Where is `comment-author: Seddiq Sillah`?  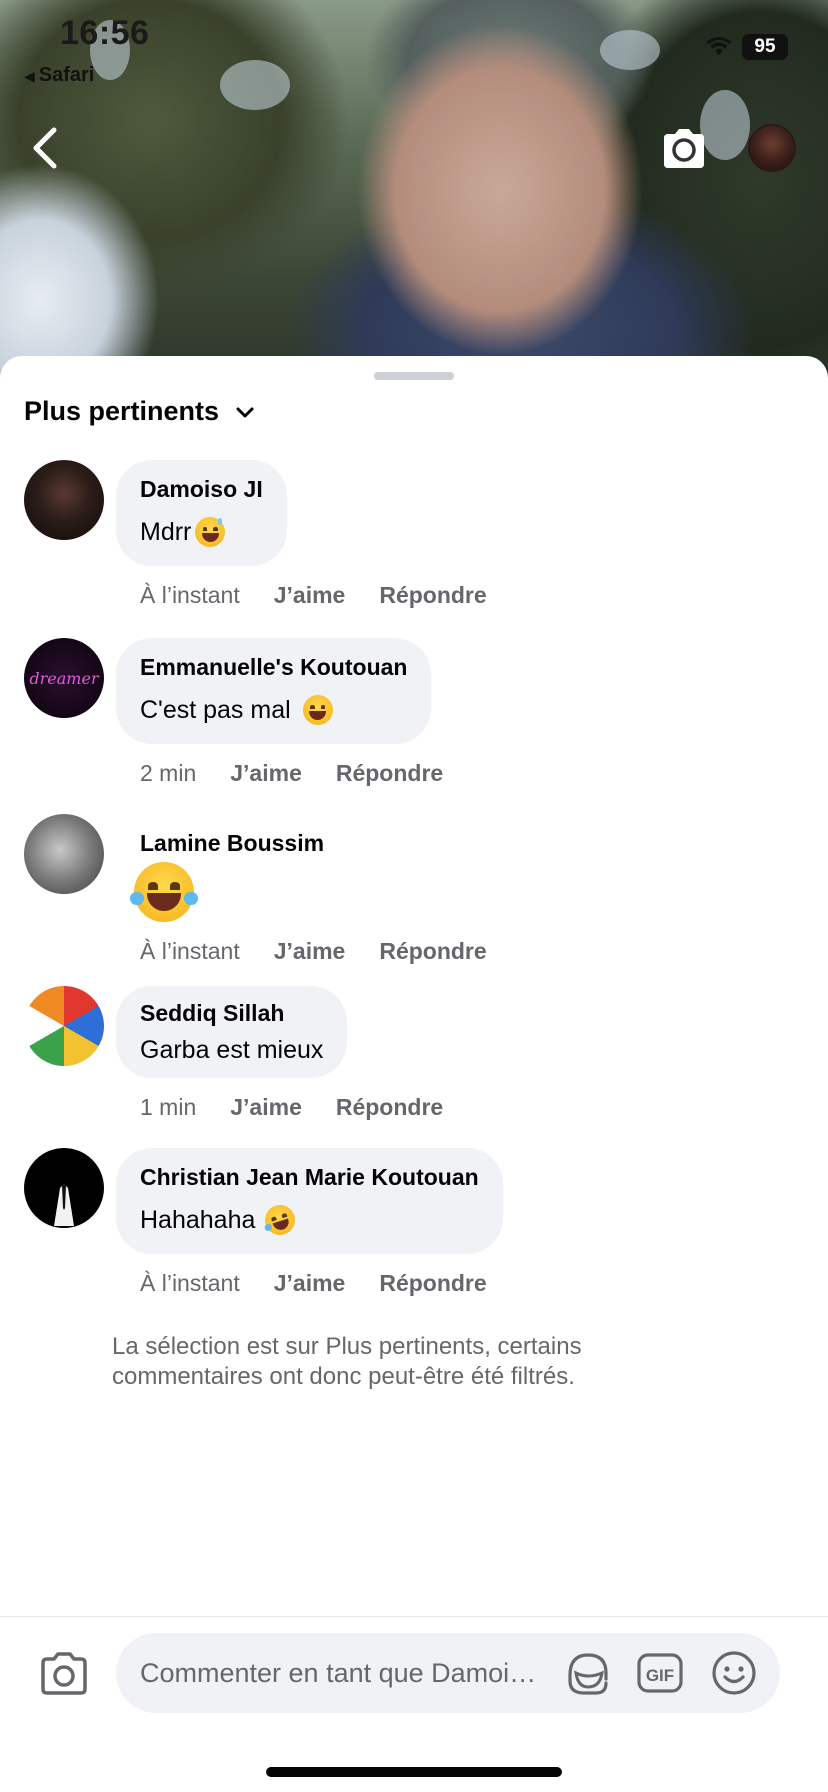 comment-author: Seddiq Sillah is located at coordinates (231, 1013).